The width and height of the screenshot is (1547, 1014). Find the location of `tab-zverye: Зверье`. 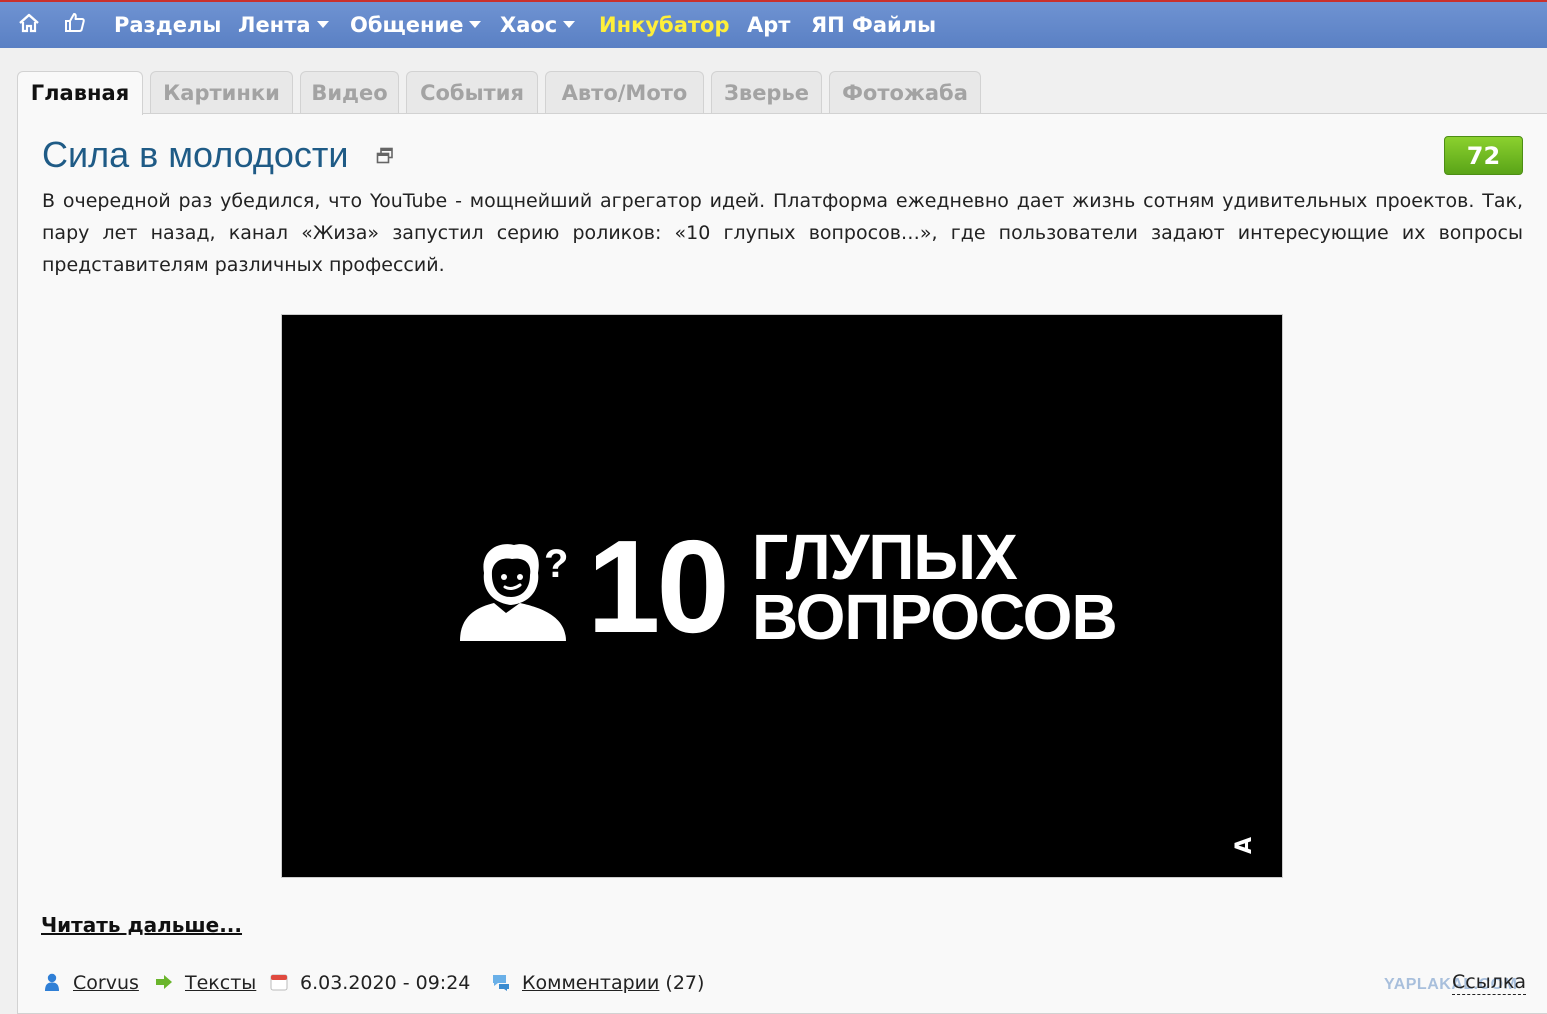

tab-zverye: Зверье is located at coordinates (766, 92).